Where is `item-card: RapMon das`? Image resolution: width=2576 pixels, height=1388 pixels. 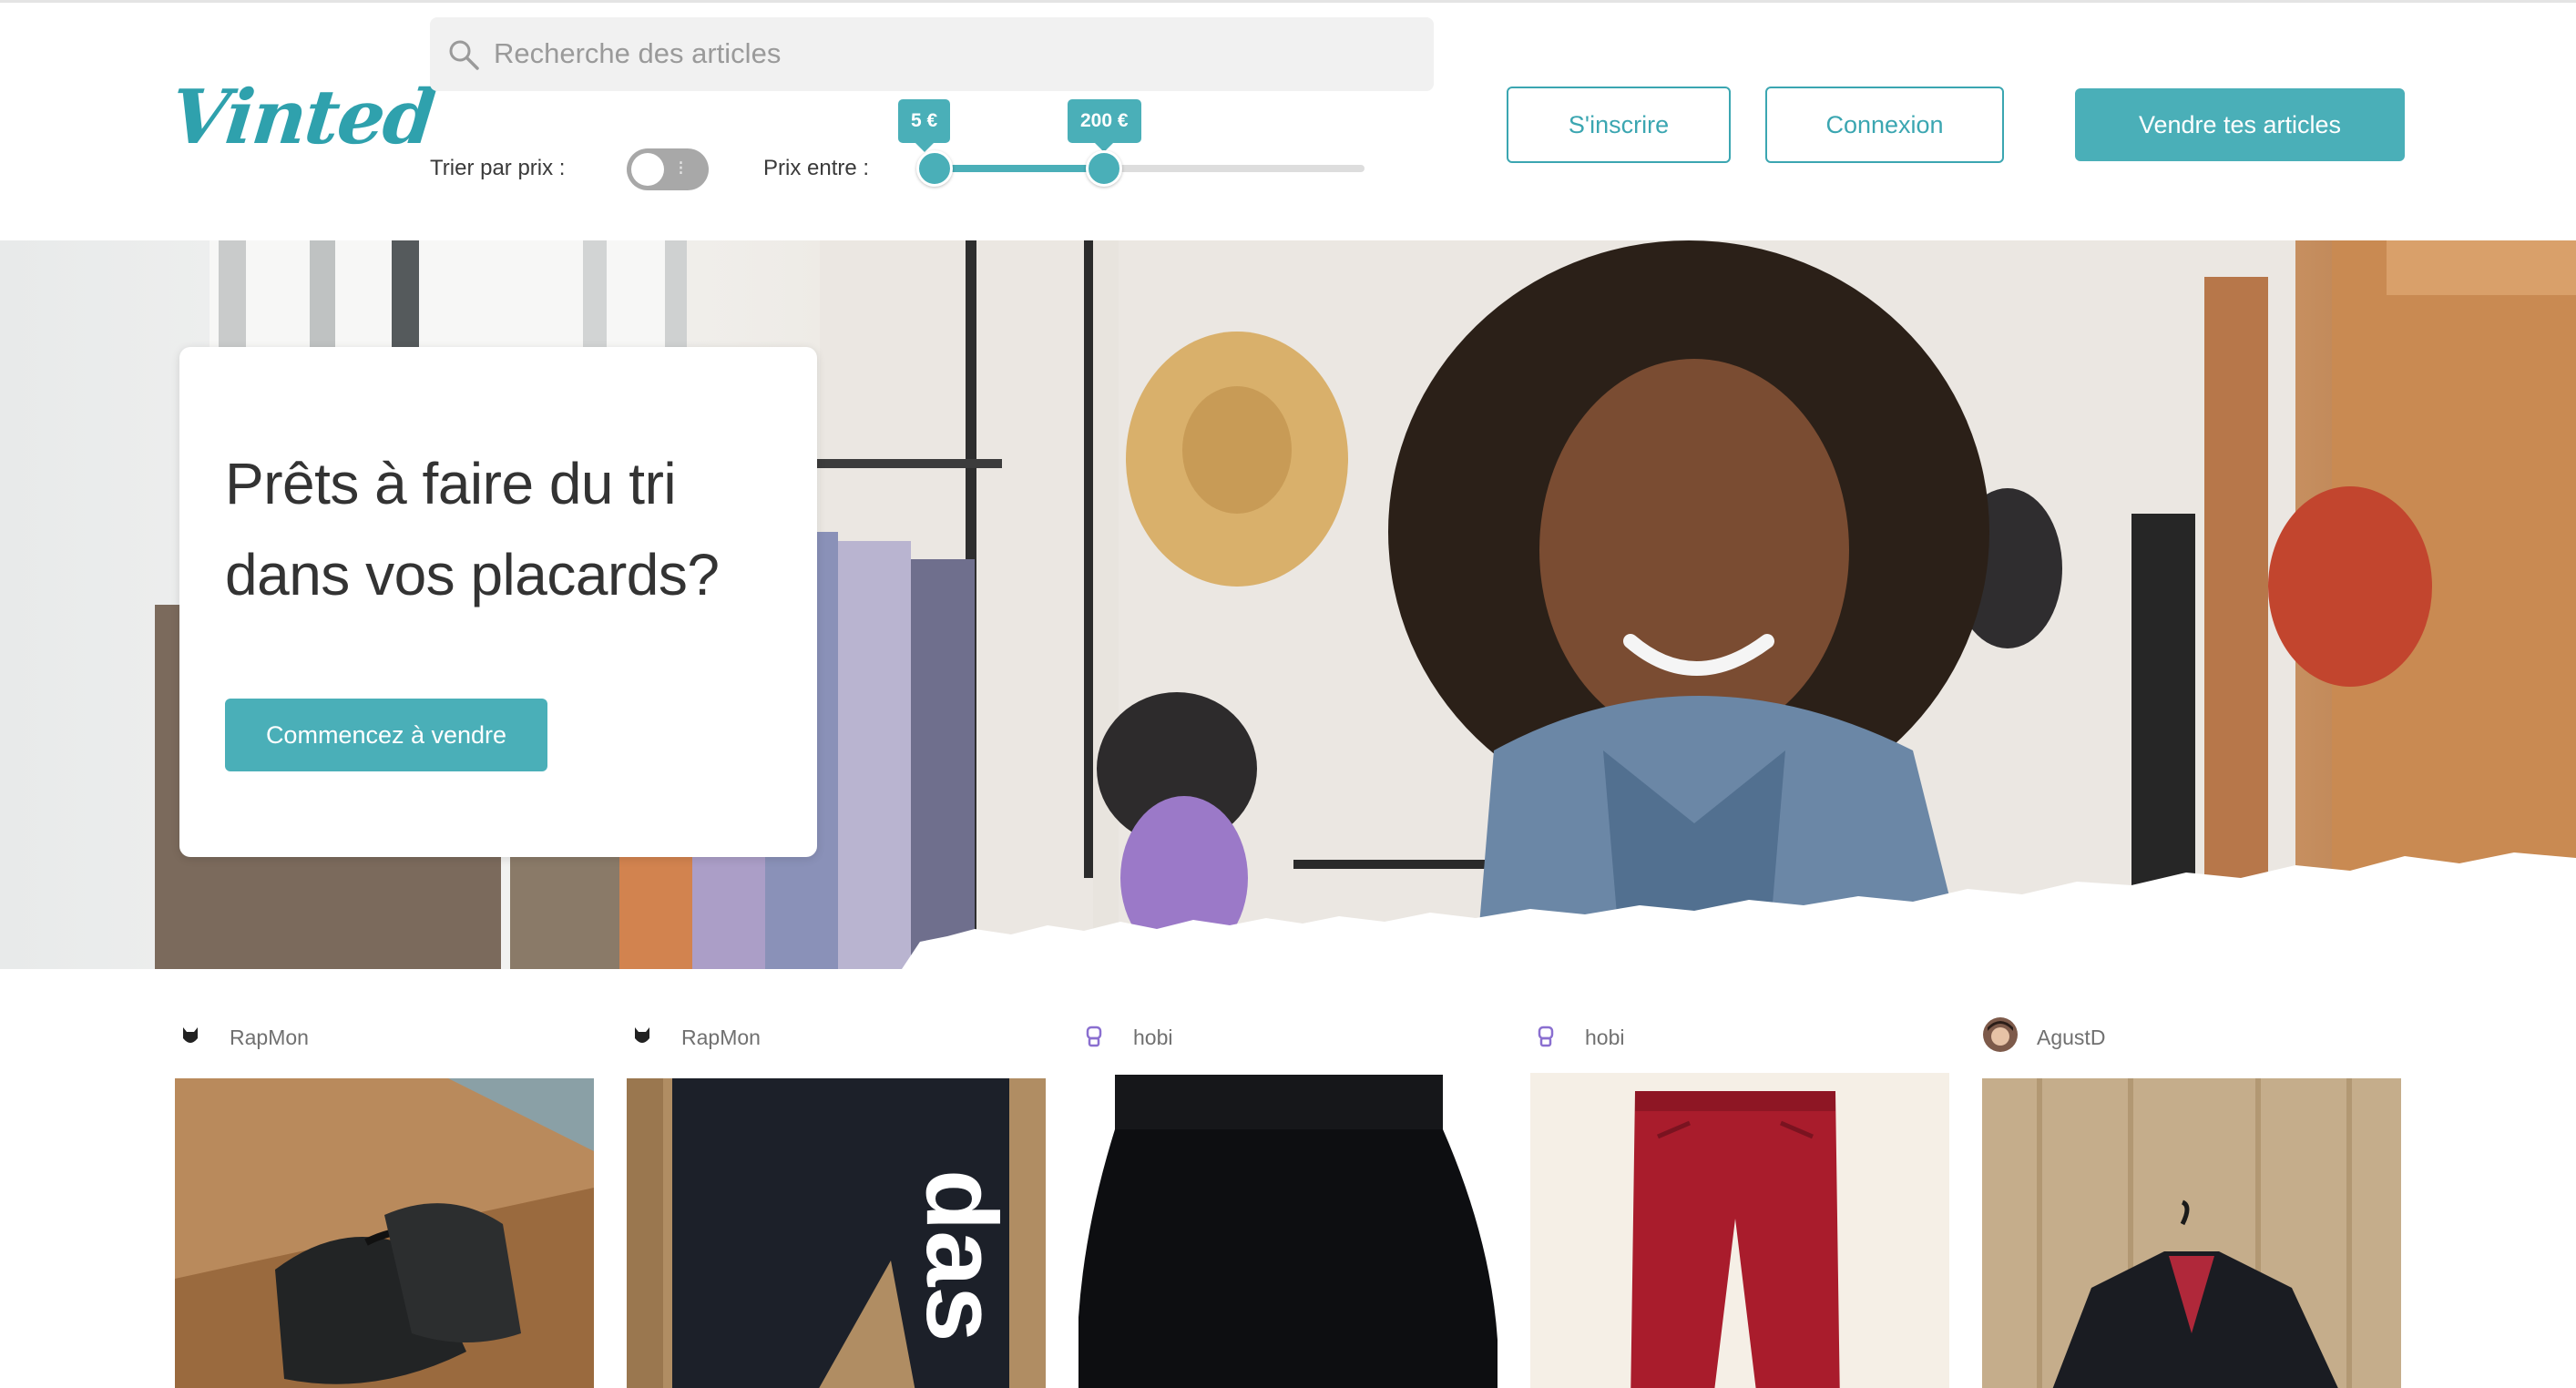
item-card: RapMon das is located at coordinates (836, 1203).